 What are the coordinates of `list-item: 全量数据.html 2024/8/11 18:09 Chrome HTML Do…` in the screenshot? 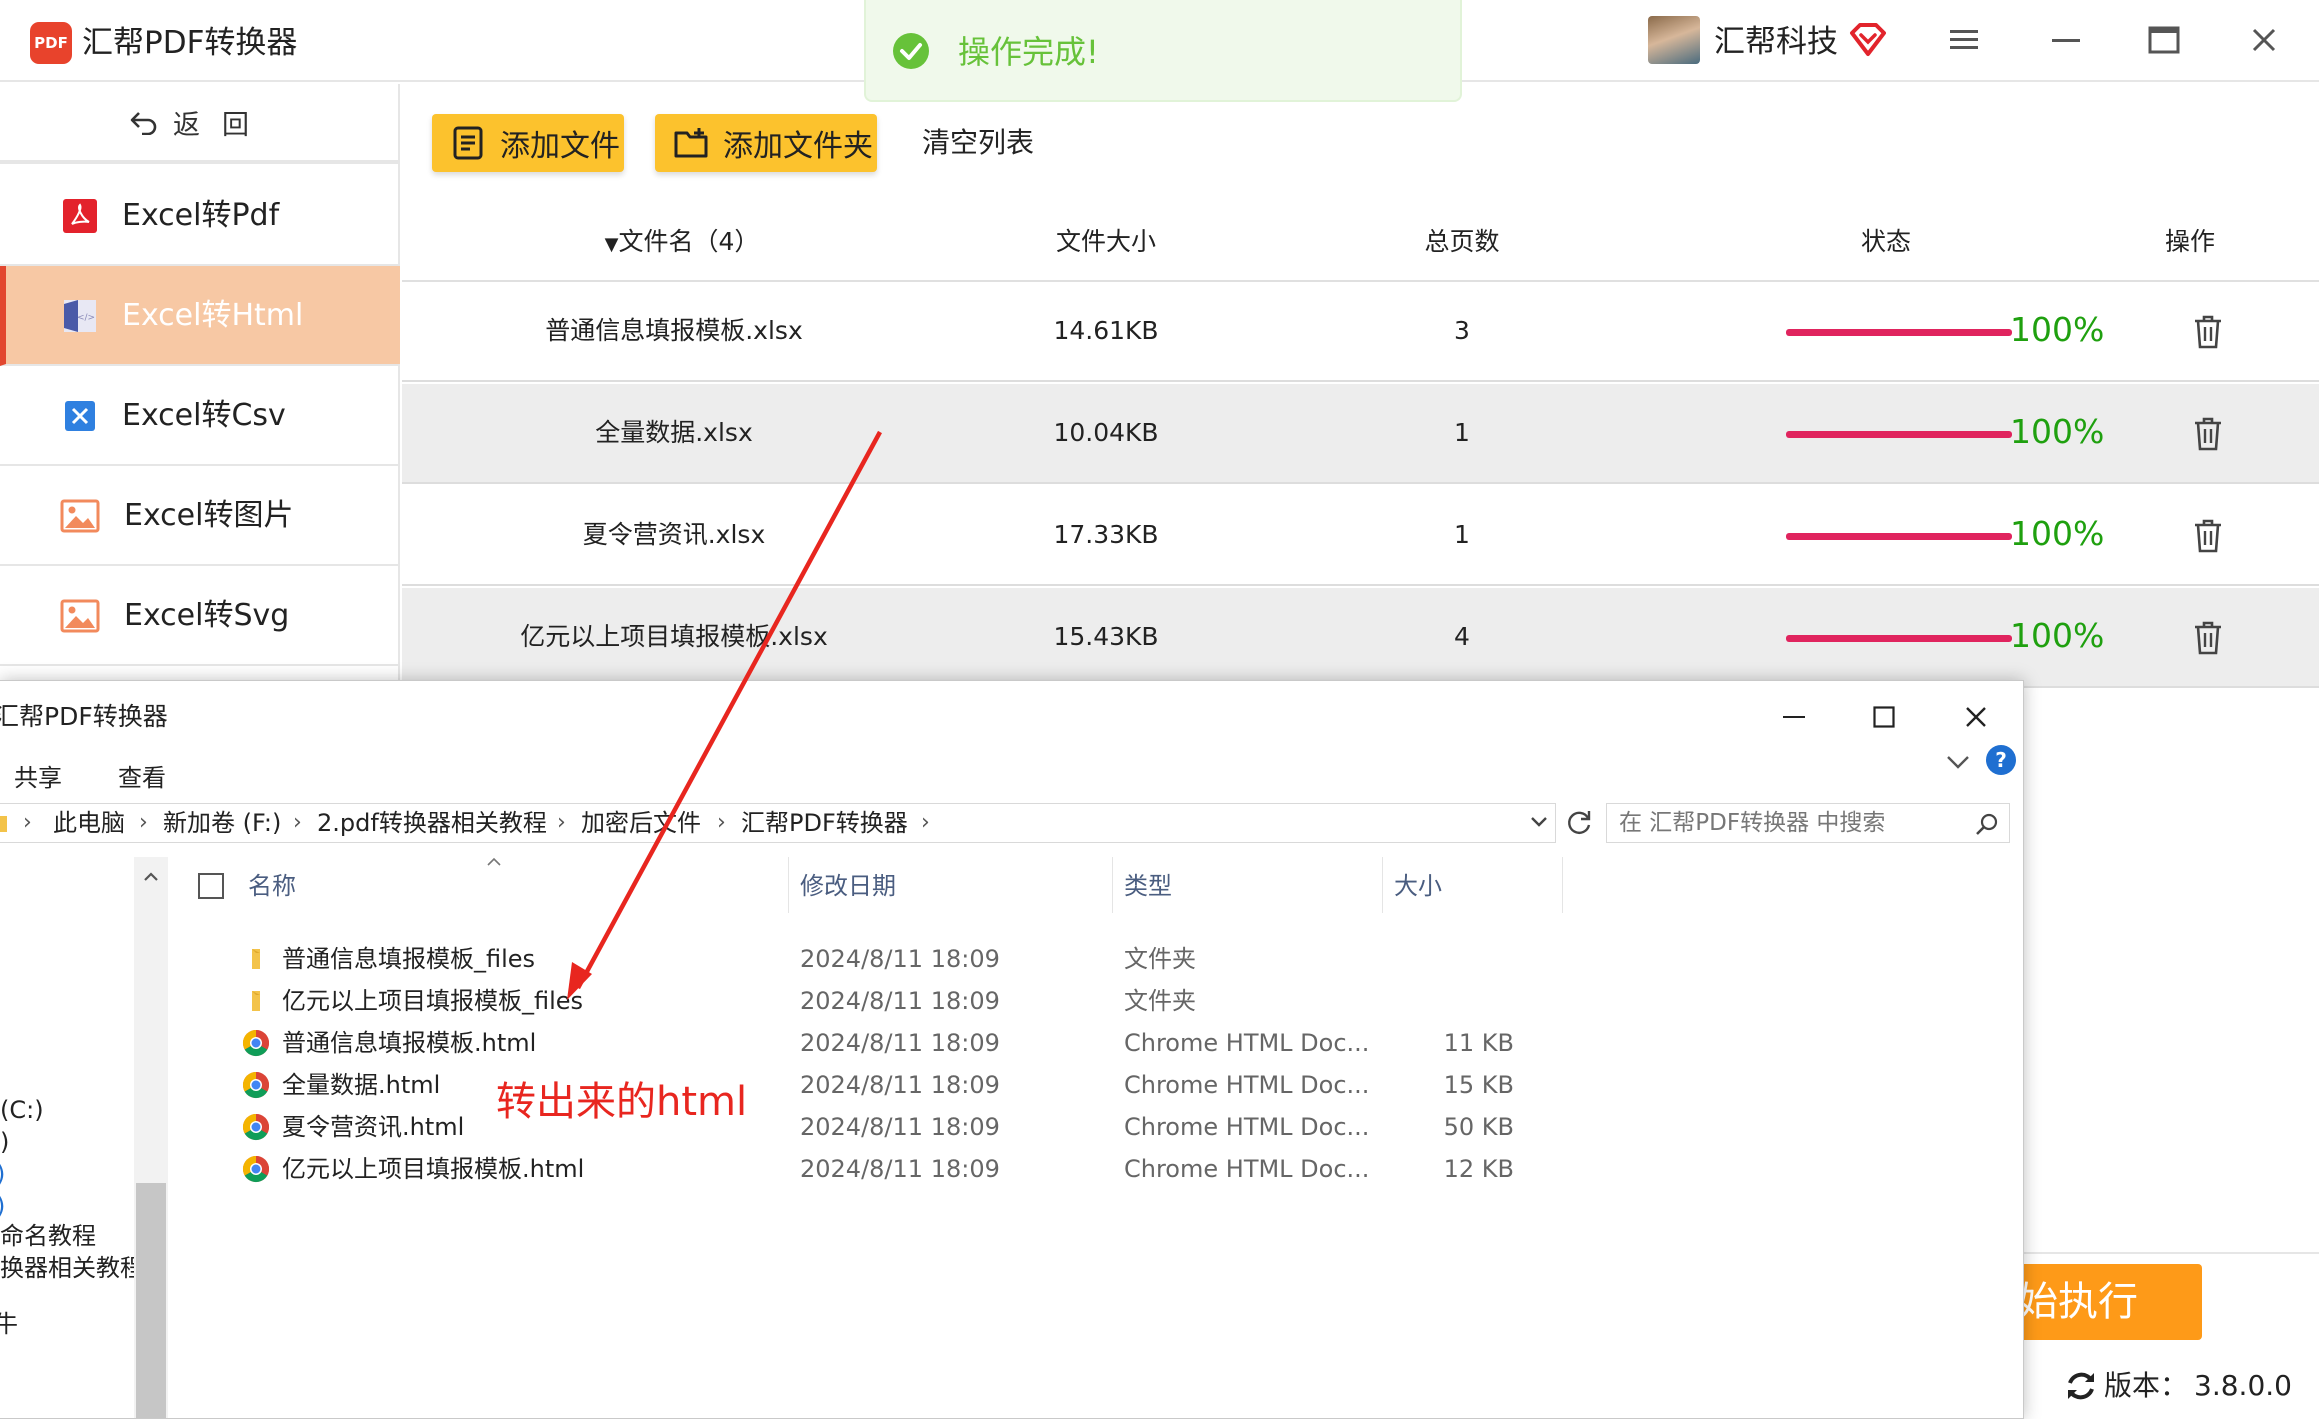 It's located at (868, 1086).